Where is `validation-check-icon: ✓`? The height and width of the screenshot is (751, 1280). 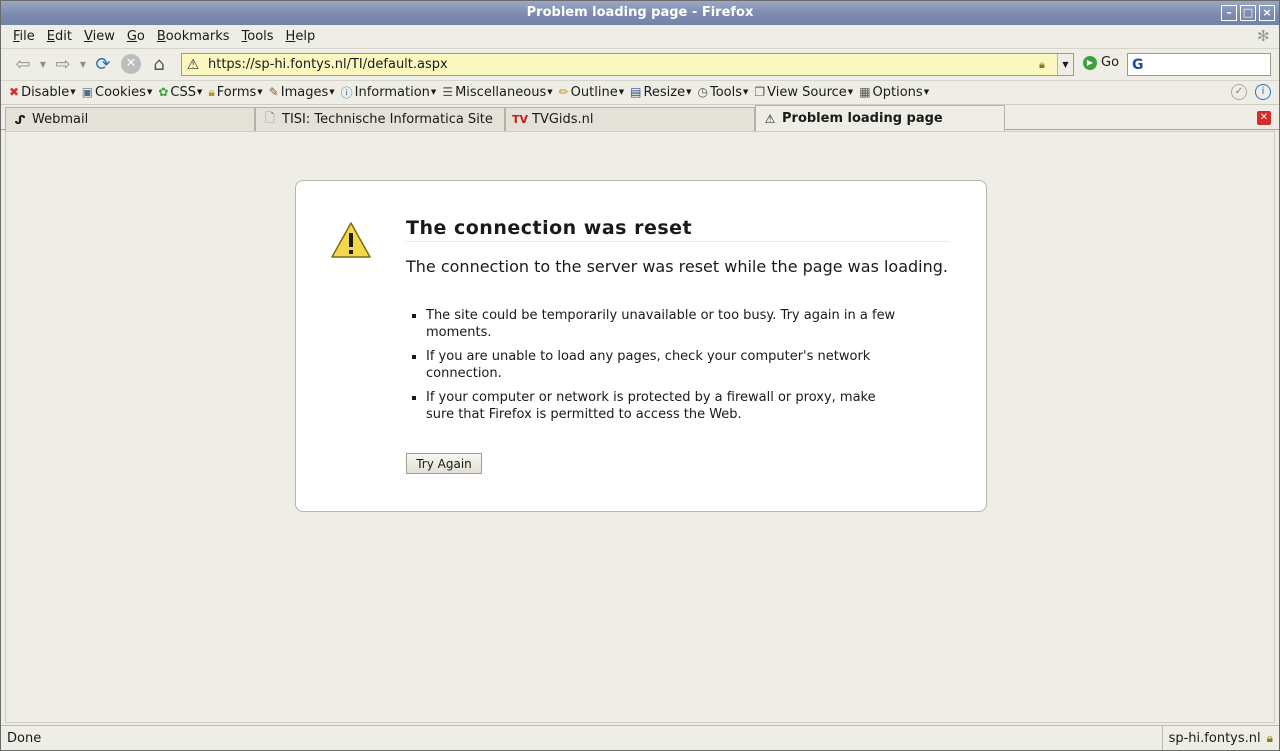 validation-check-icon: ✓ is located at coordinates (1239, 92).